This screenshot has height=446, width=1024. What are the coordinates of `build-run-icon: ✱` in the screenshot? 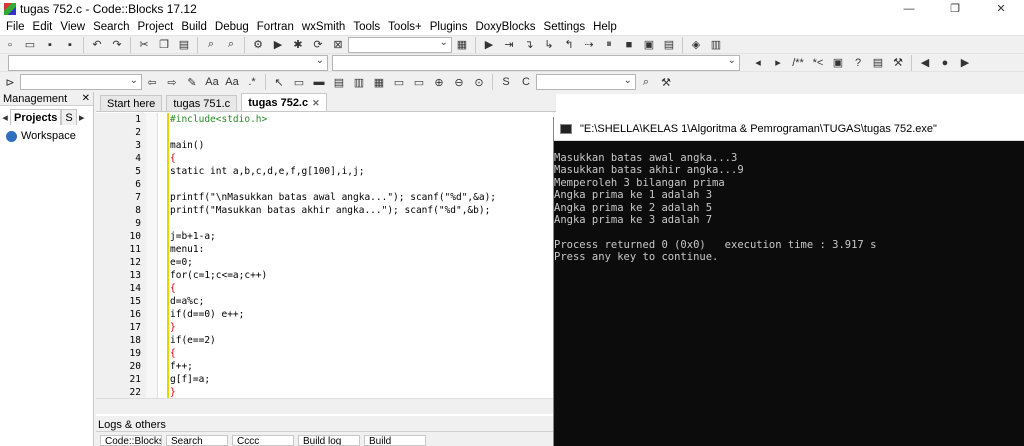 It's located at (298, 45).